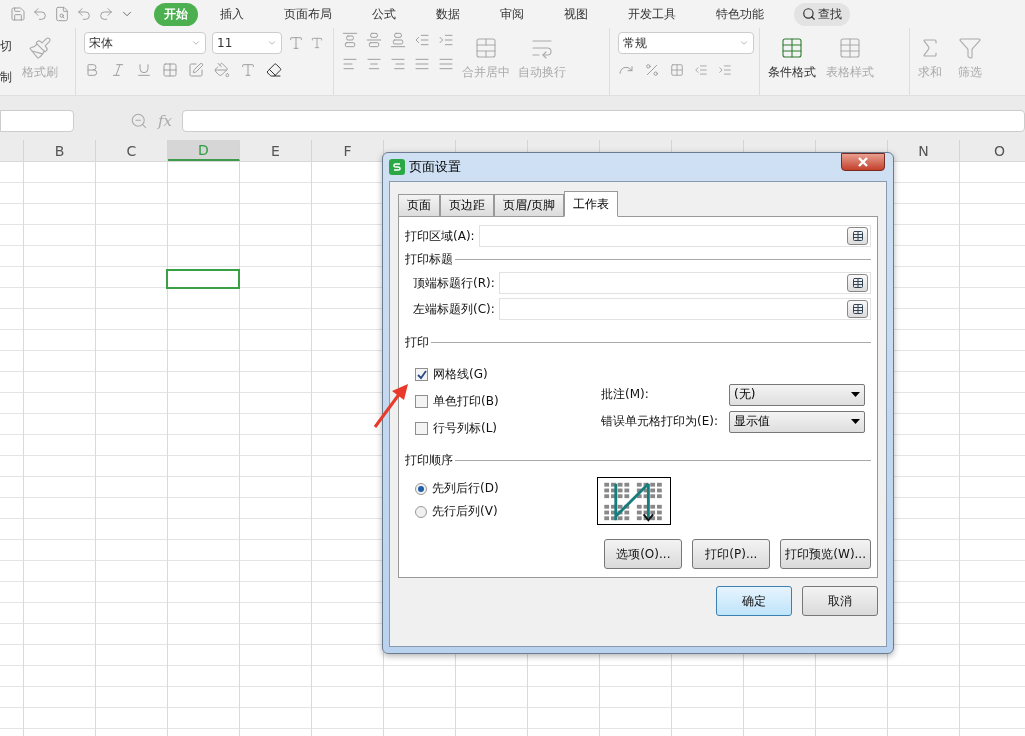 This screenshot has width=1025, height=736. What do you see at coordinates (465, 428) in the screenshot?
I see `checkbox-label: 行号列标(L)` at bounding box center [465, 428].